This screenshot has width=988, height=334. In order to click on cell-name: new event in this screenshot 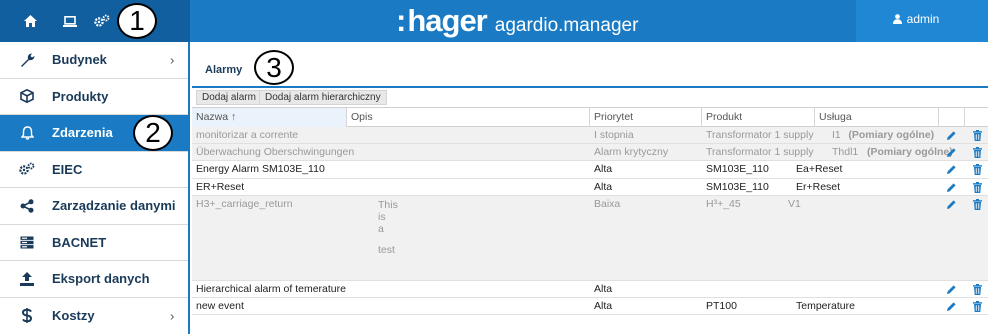, I will do `click(220, 305)`.